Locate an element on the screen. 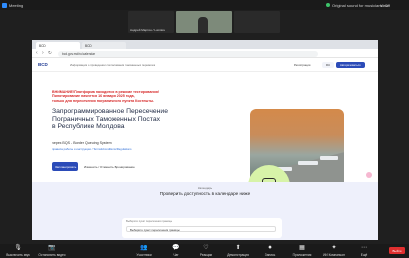 Image resolution: width=409 pixels, height=258 pixels. address-bar: ‹ › ↻ bcd.gov.md/ru/calendar is located at coordinates (205, 53).